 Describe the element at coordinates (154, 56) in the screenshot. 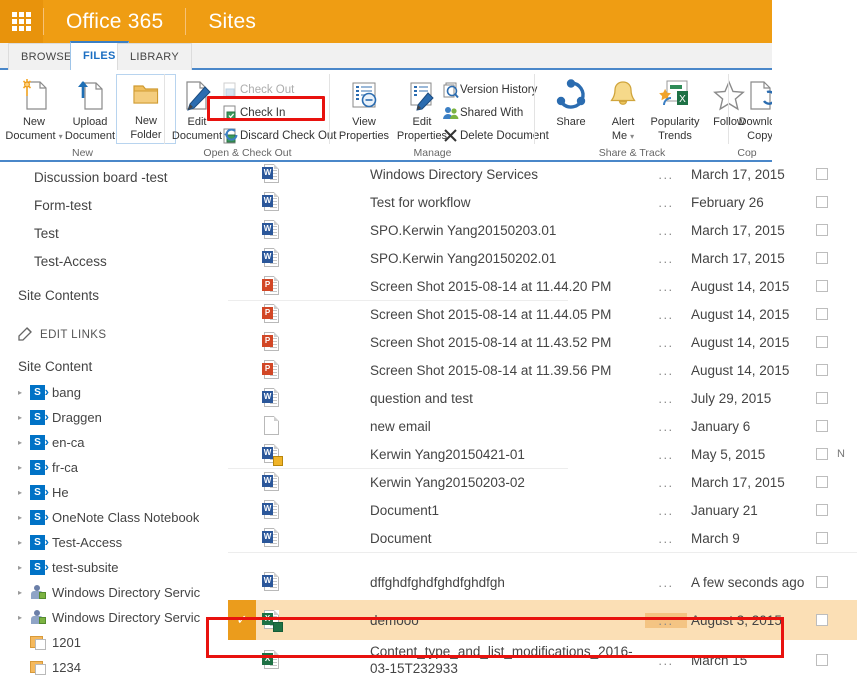

I see `tab-library: LIBRARY` at that location.